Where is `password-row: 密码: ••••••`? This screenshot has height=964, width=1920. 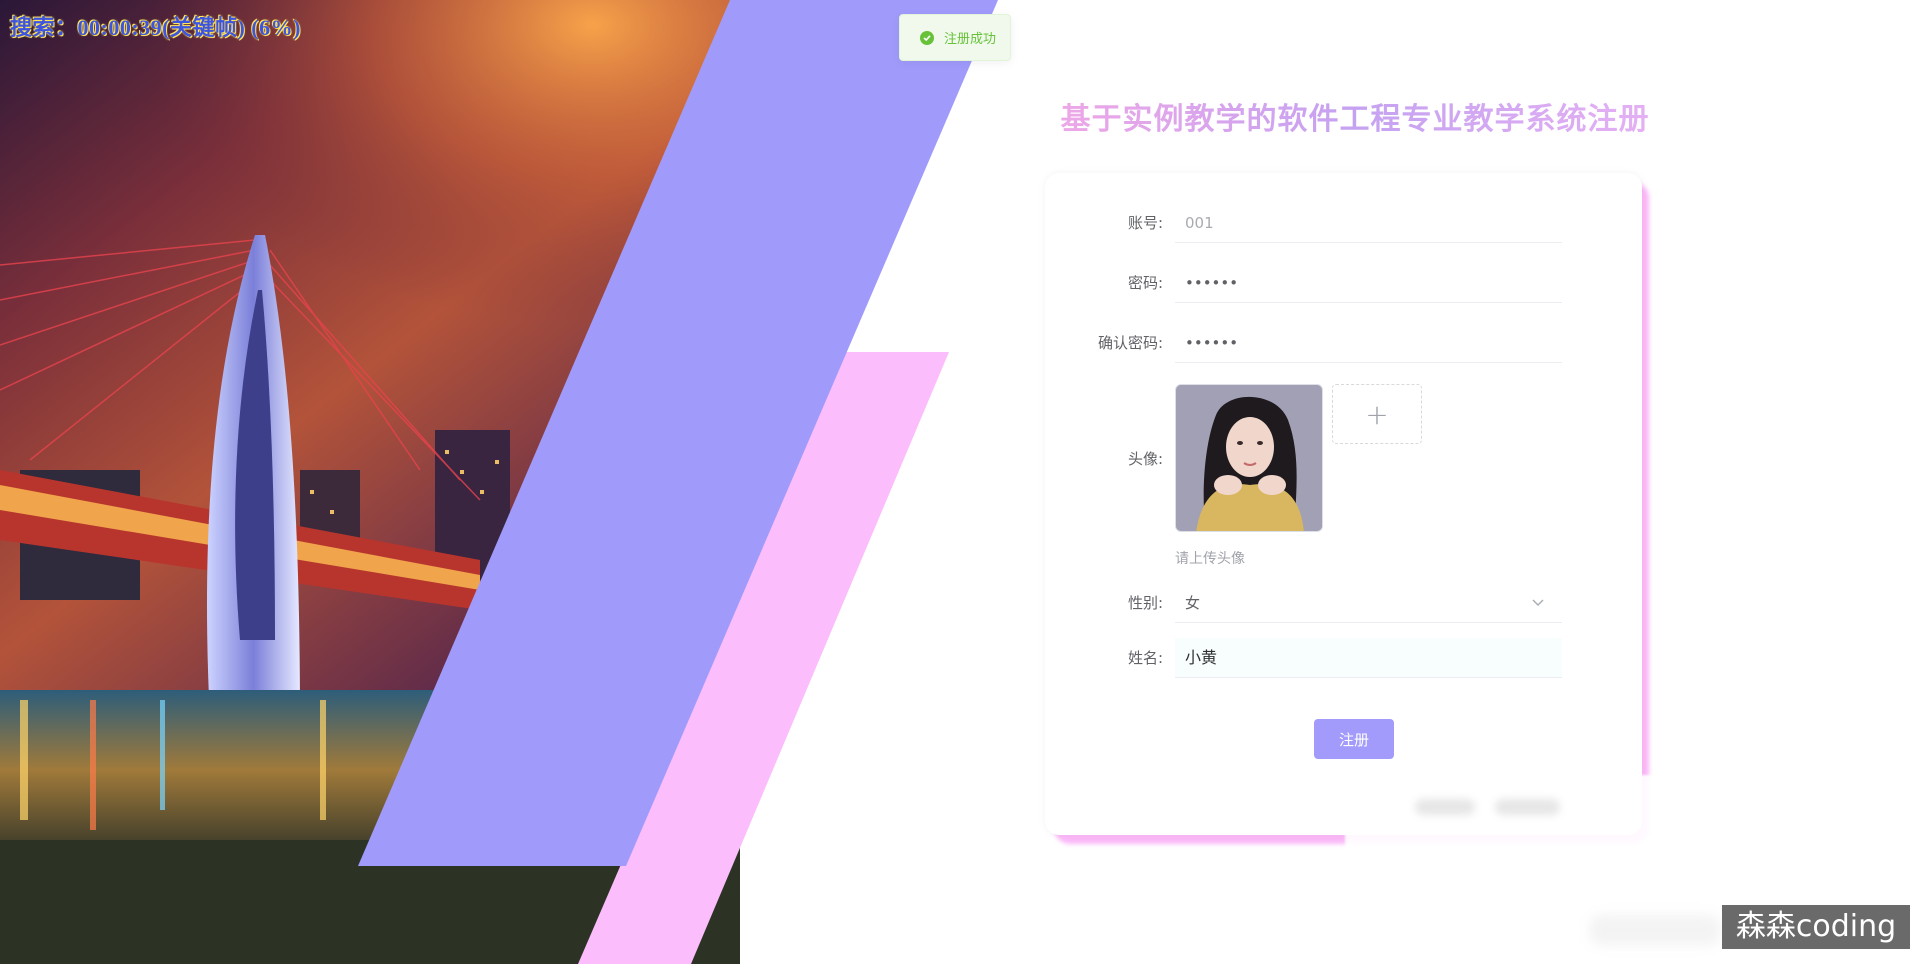
password-row: 密码: •••••• is located at coordinates (1343, 283).